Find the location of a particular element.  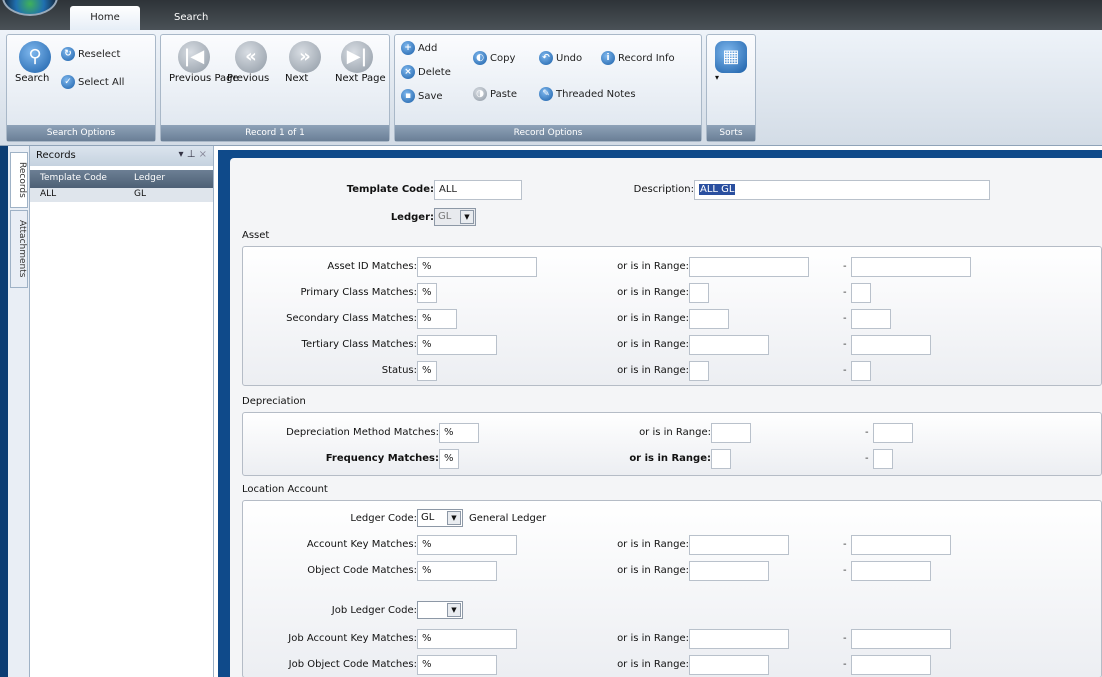

secondary-class-range-from is located at coordinates (709, 319).